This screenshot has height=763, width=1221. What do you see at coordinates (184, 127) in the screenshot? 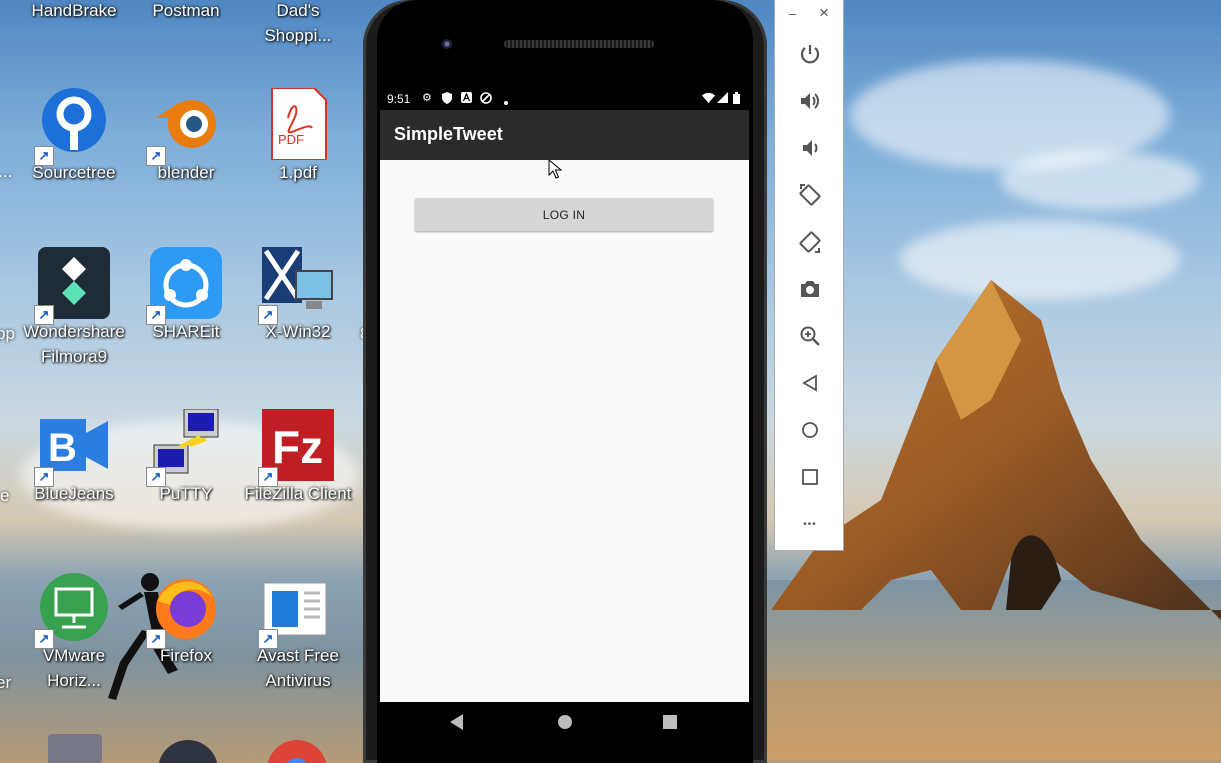
I see `blender-icon: ↗` at bounding box center [184, 127].